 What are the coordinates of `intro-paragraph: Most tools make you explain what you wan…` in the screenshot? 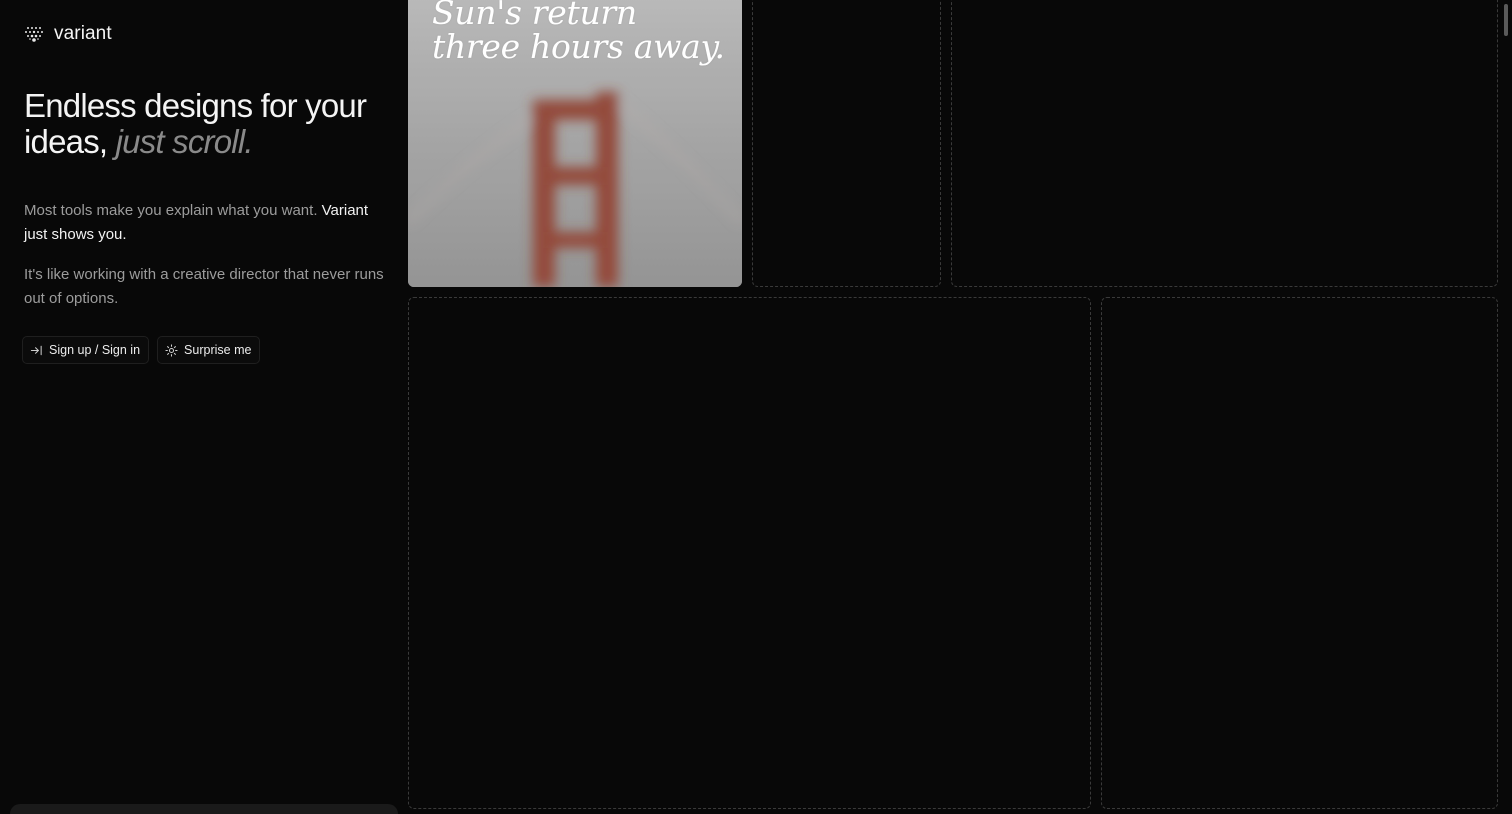 It's located at (204, 223).